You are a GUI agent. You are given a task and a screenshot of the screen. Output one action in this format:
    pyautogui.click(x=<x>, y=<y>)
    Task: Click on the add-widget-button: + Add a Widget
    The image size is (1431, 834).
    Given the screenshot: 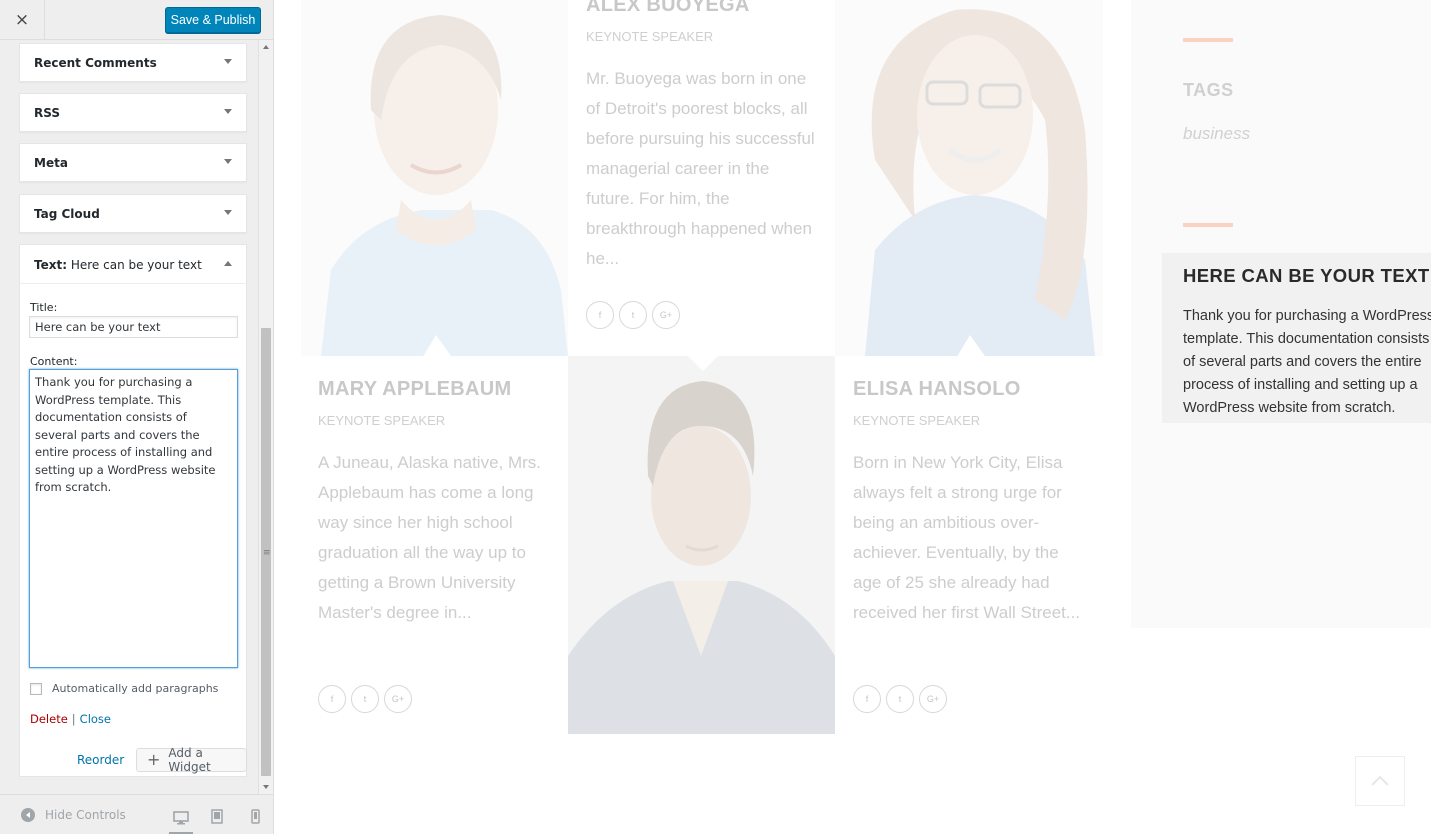 What is the action you would take?
    pyautogui.click(x=191, y=760)
    